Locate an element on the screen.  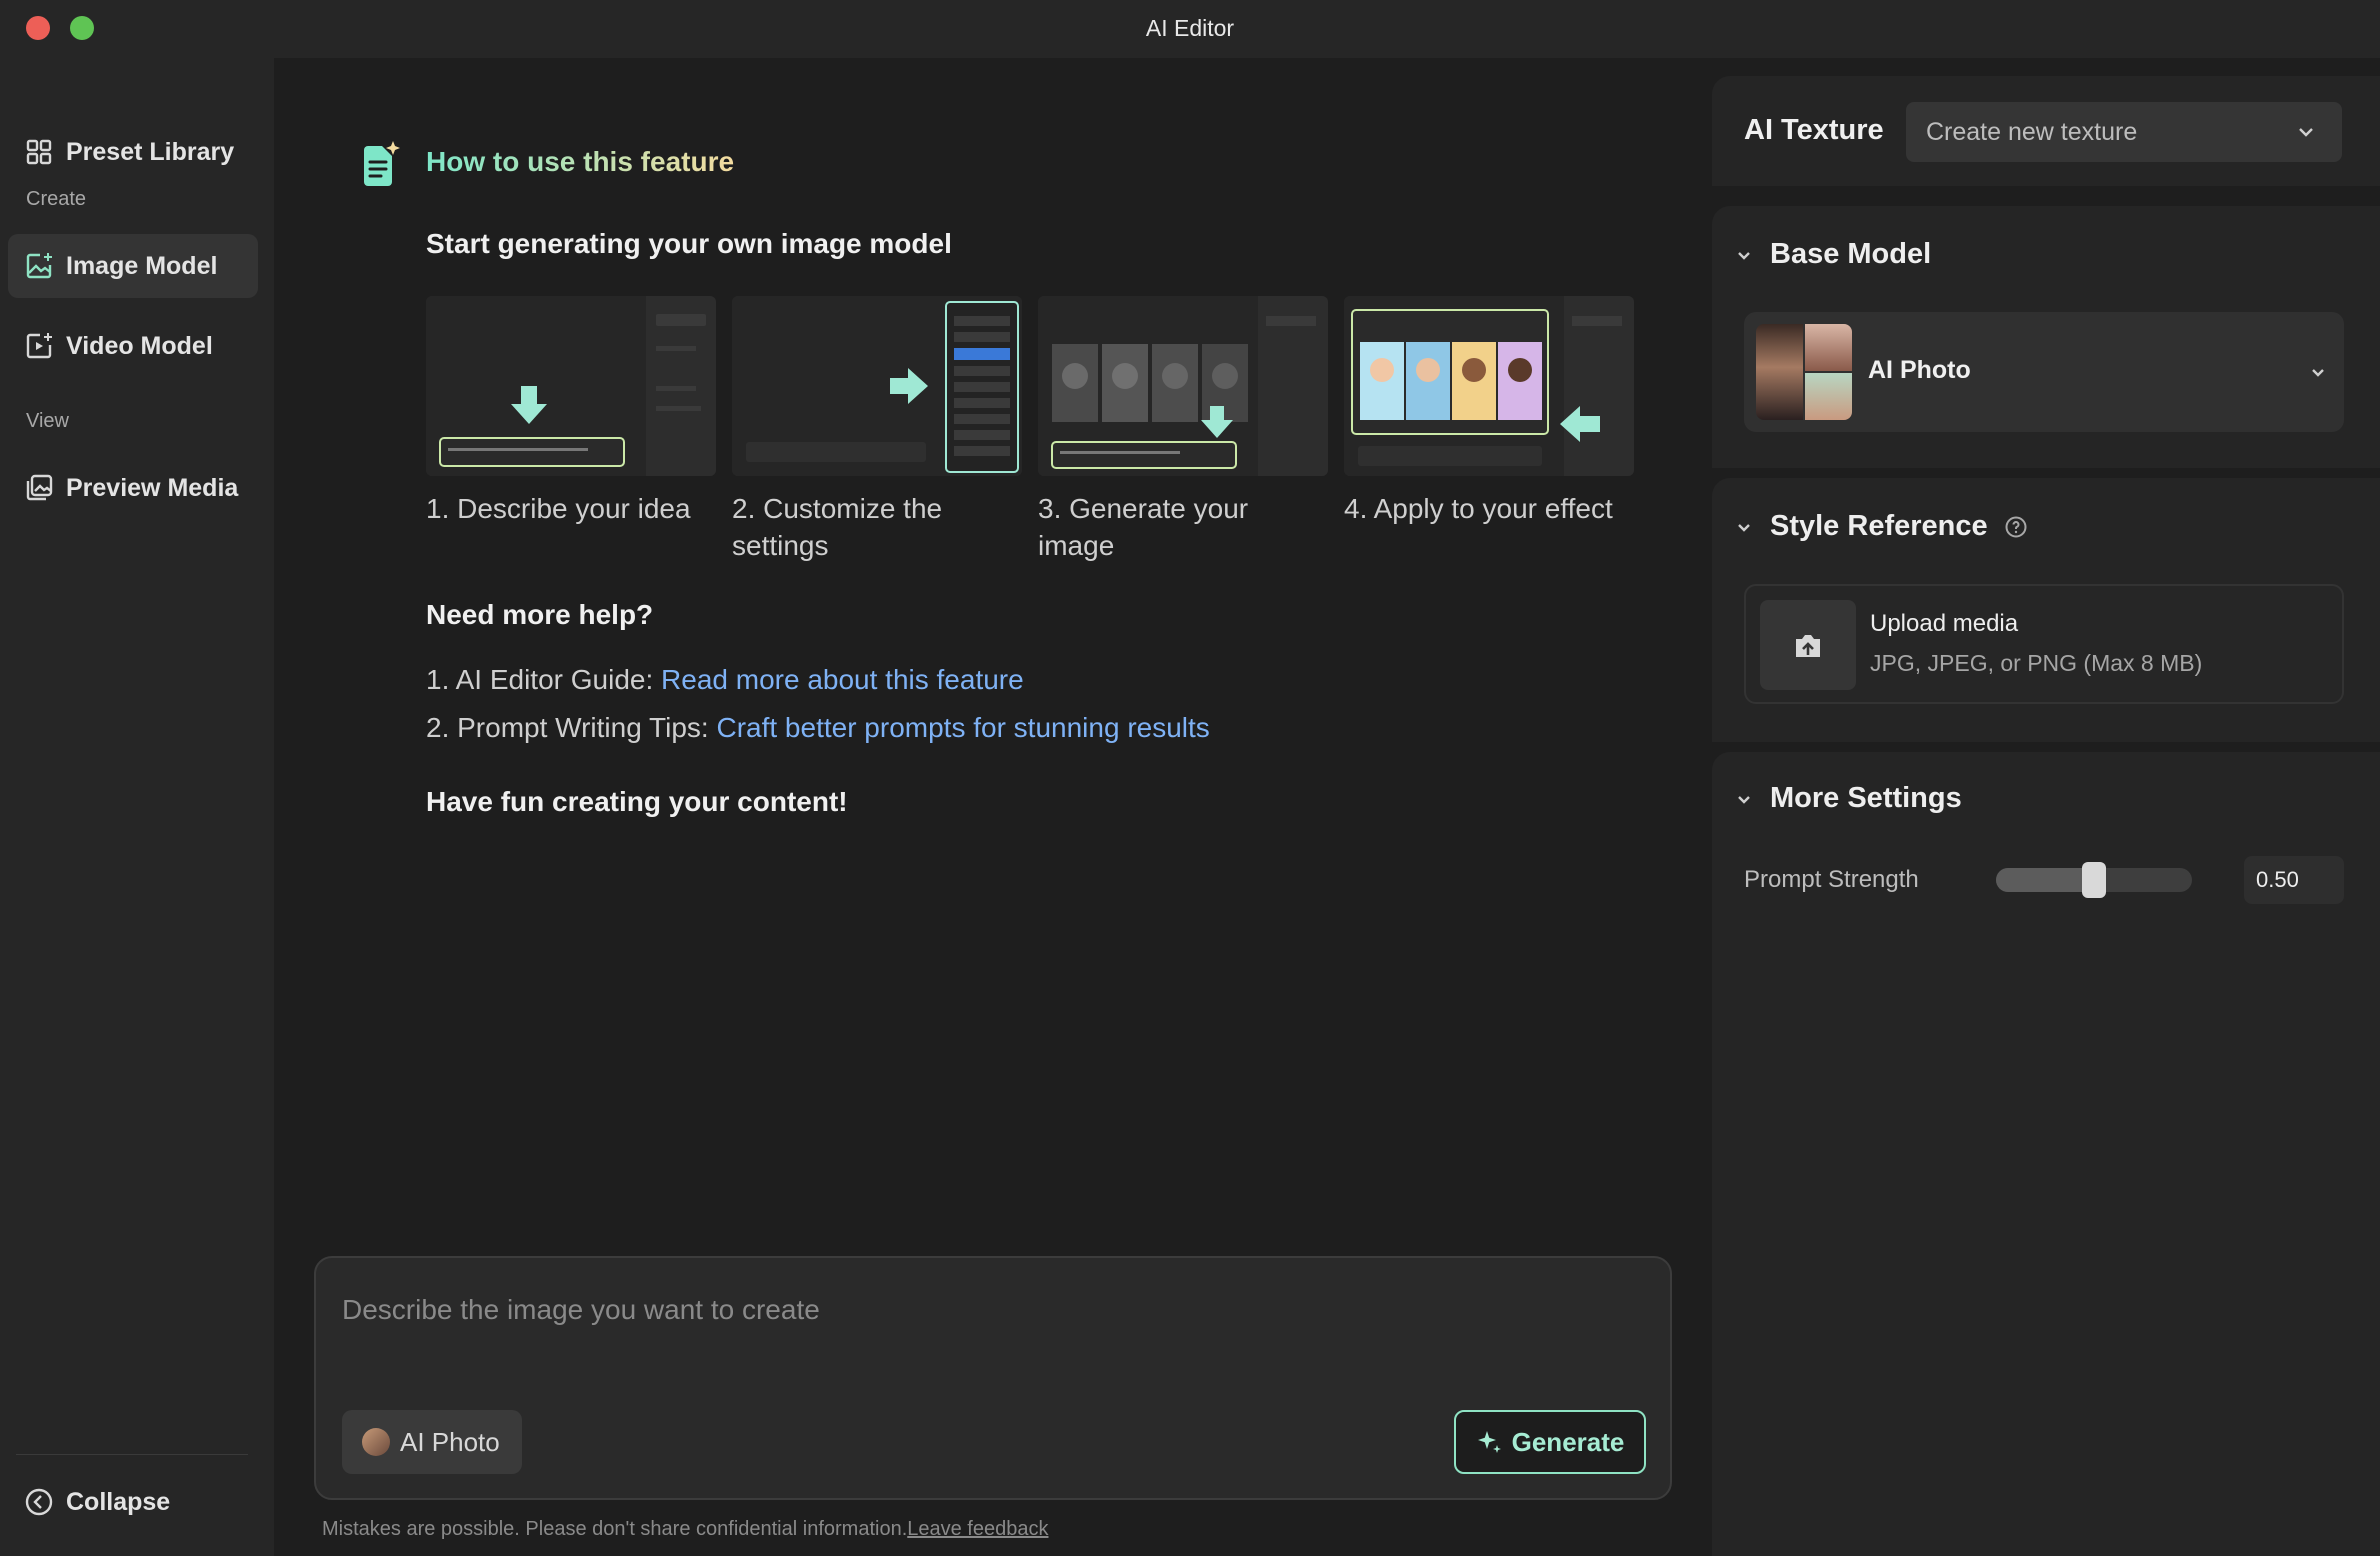
sidebar-item-preview-media: Preview Media is located at coordinates (133, 488).